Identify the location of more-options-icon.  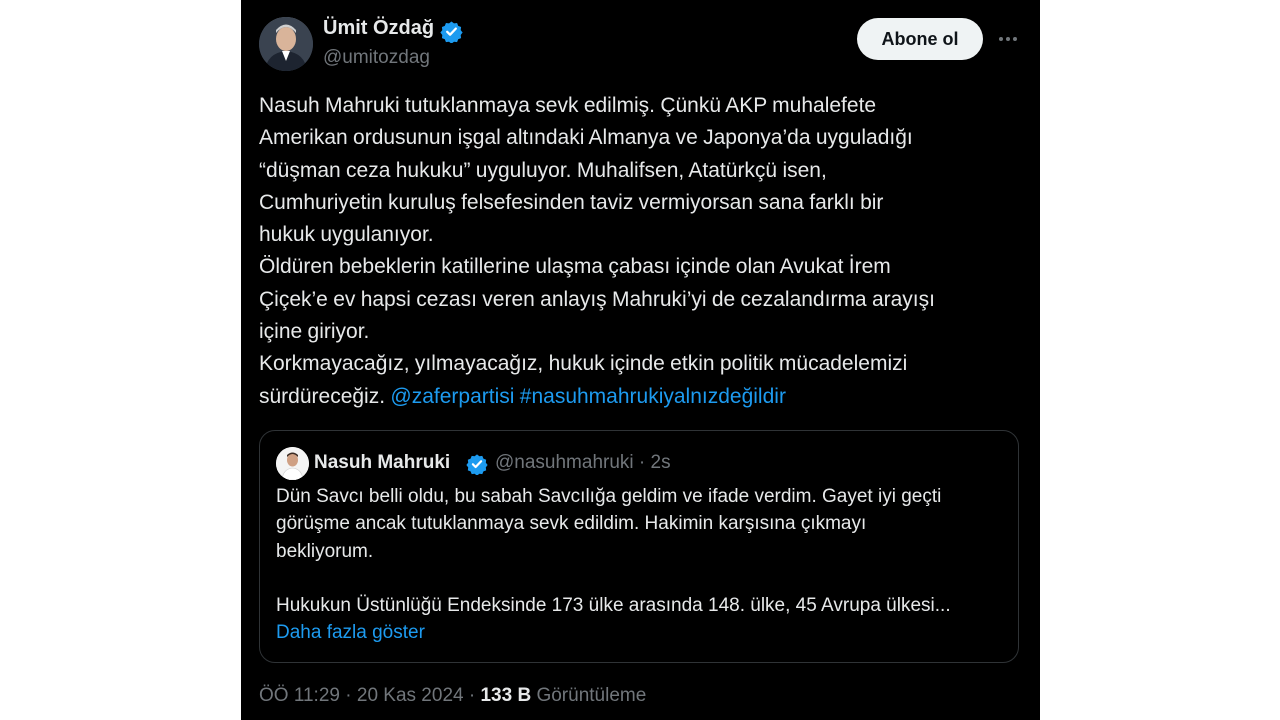
(1008, 39).